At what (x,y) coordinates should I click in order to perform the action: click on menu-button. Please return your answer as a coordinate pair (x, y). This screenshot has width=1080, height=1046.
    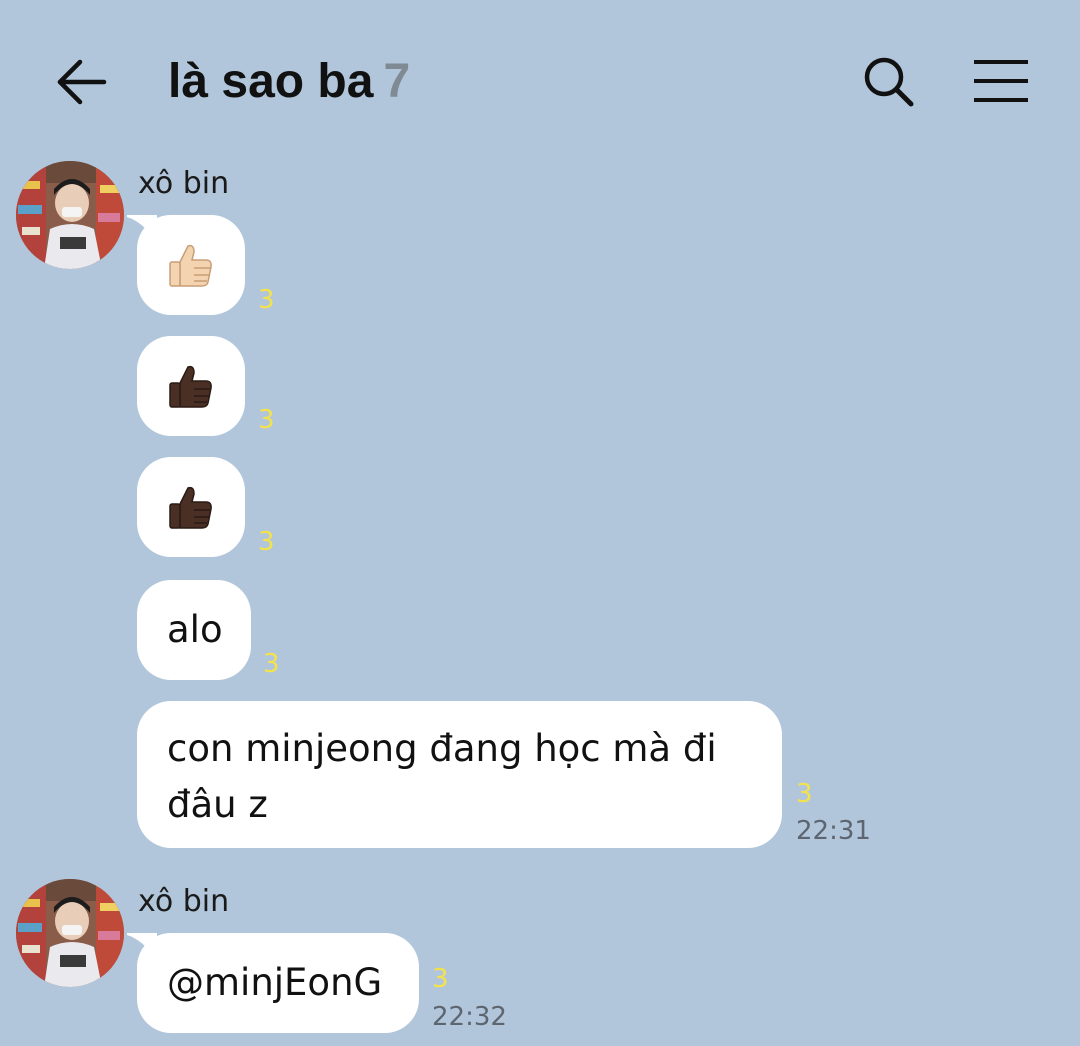
    Looking at the image, I should click on (1001, 81).